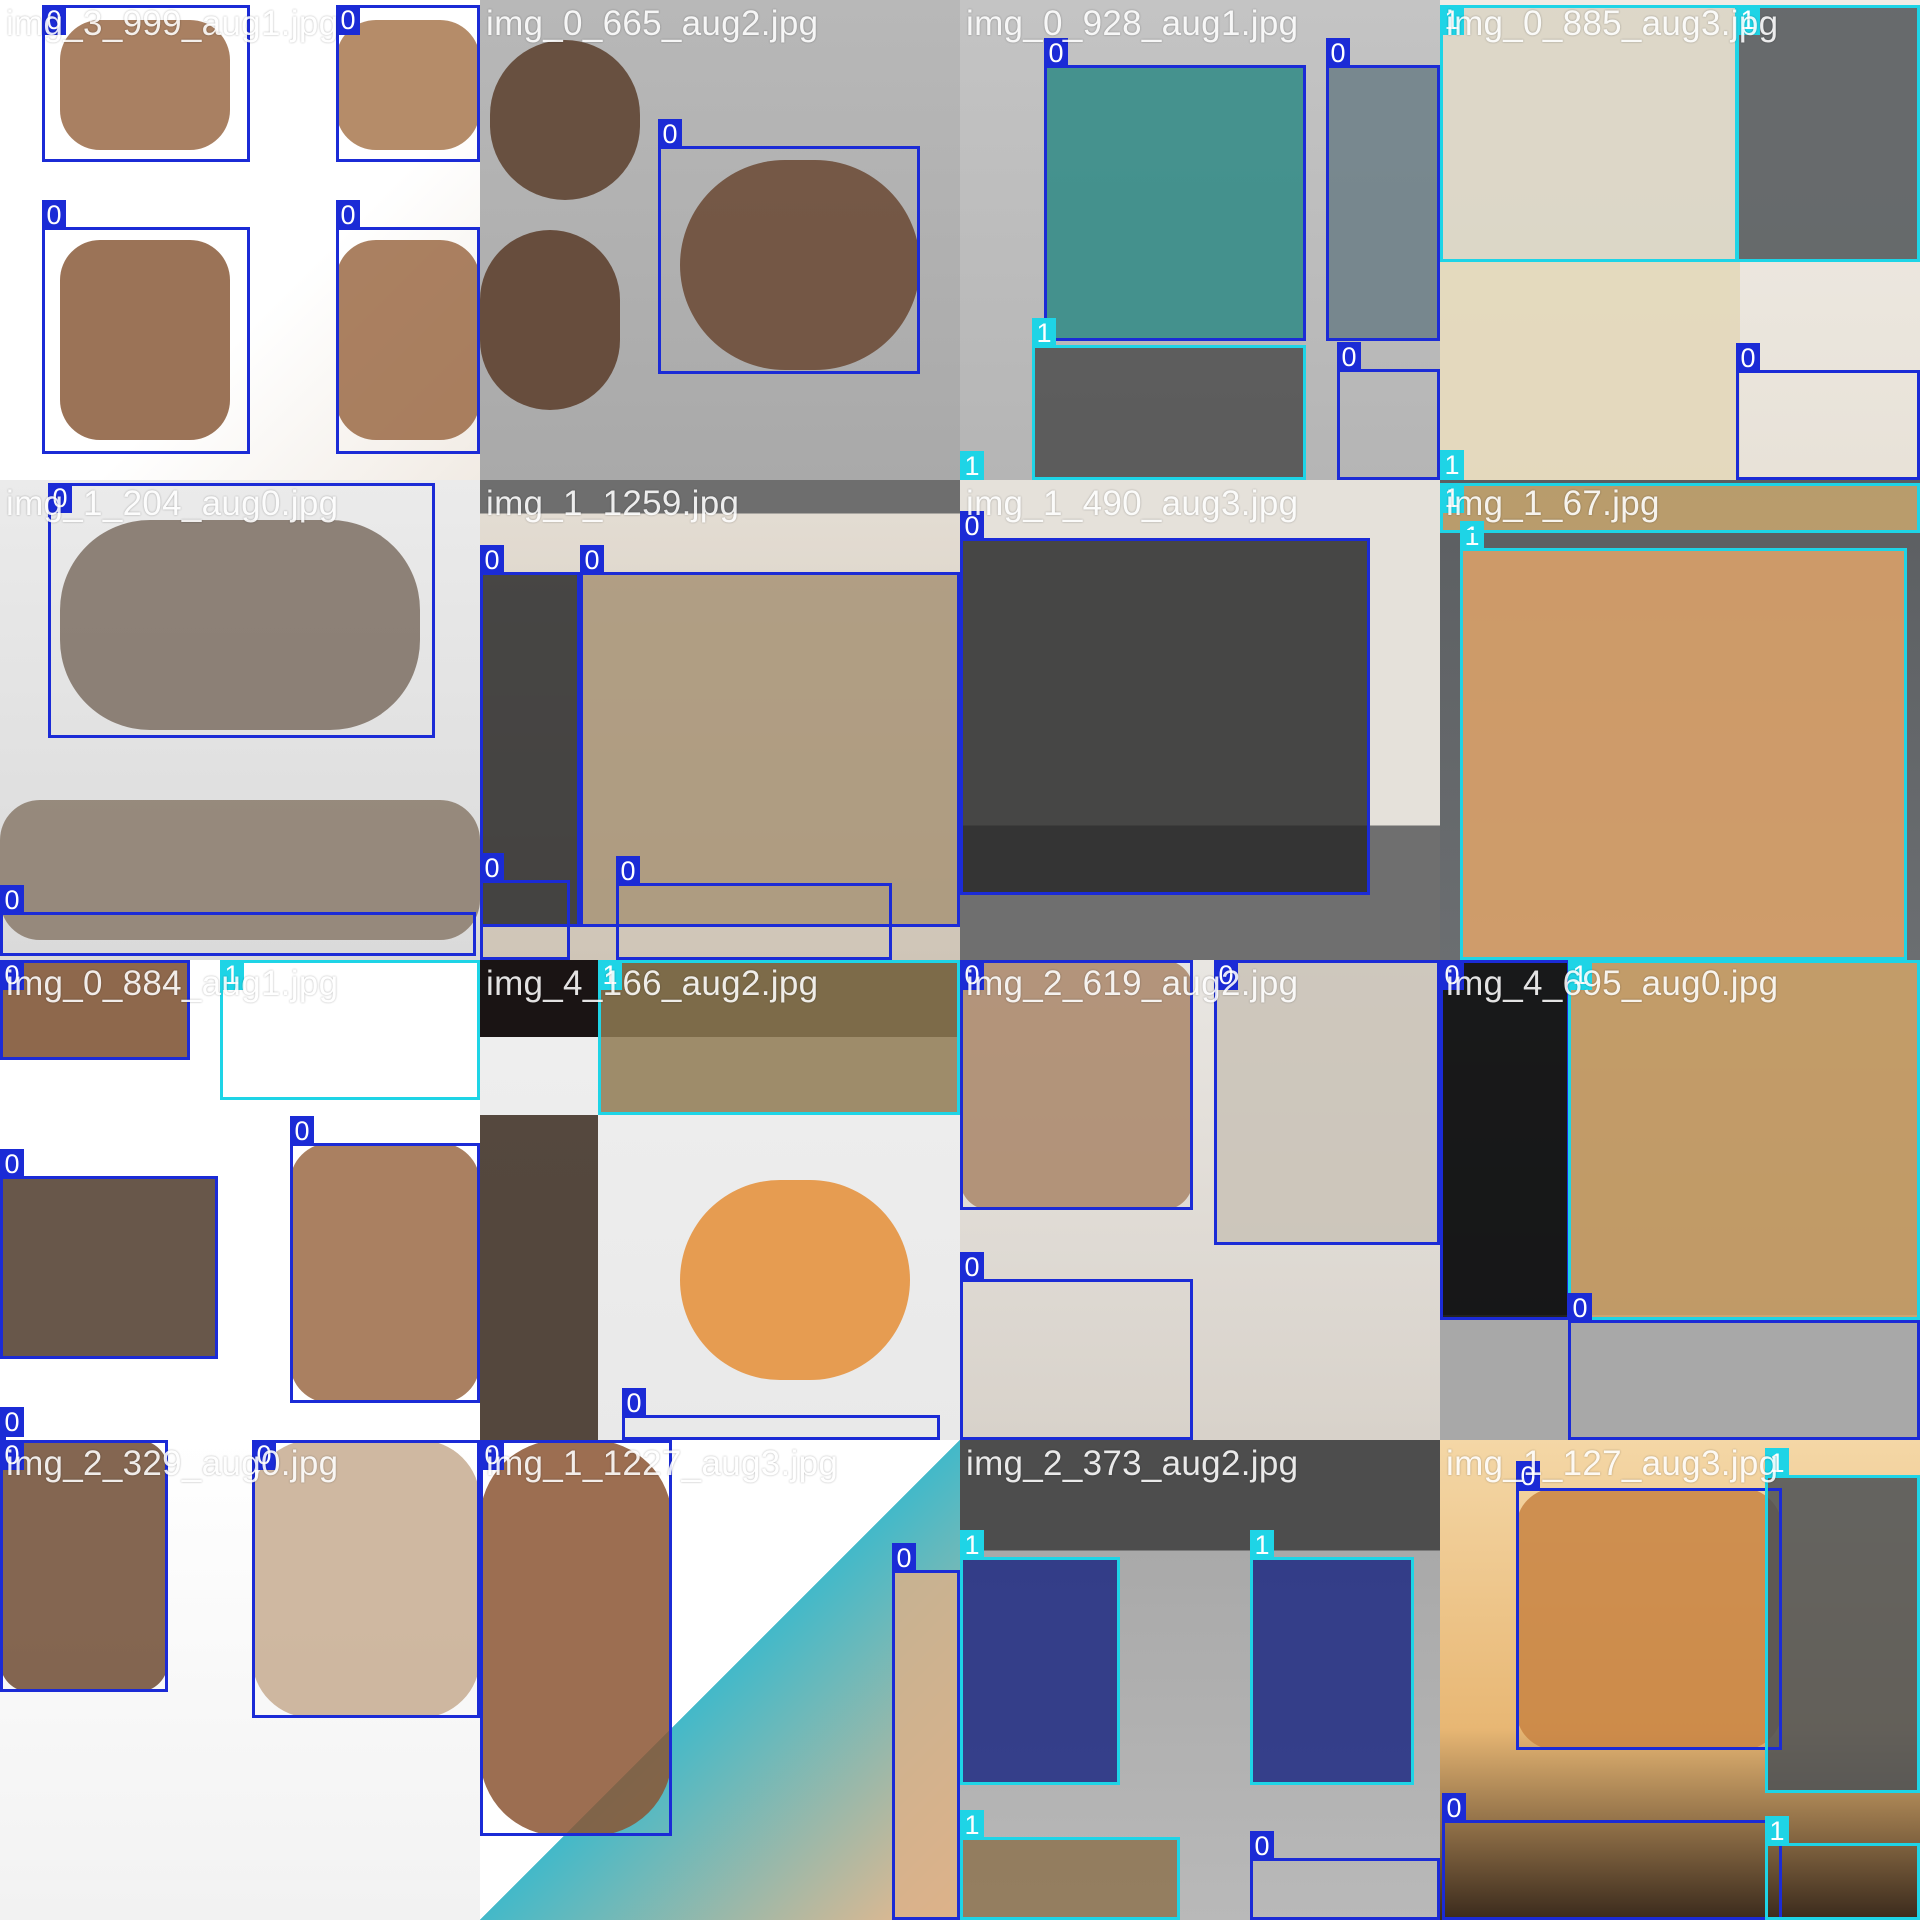  What do you see at coordinates (240, 720) in the screenshot?
I see `tile-r1c0: img_1_204_aug0.jpg 0 0` at bounding box center [240, 720].